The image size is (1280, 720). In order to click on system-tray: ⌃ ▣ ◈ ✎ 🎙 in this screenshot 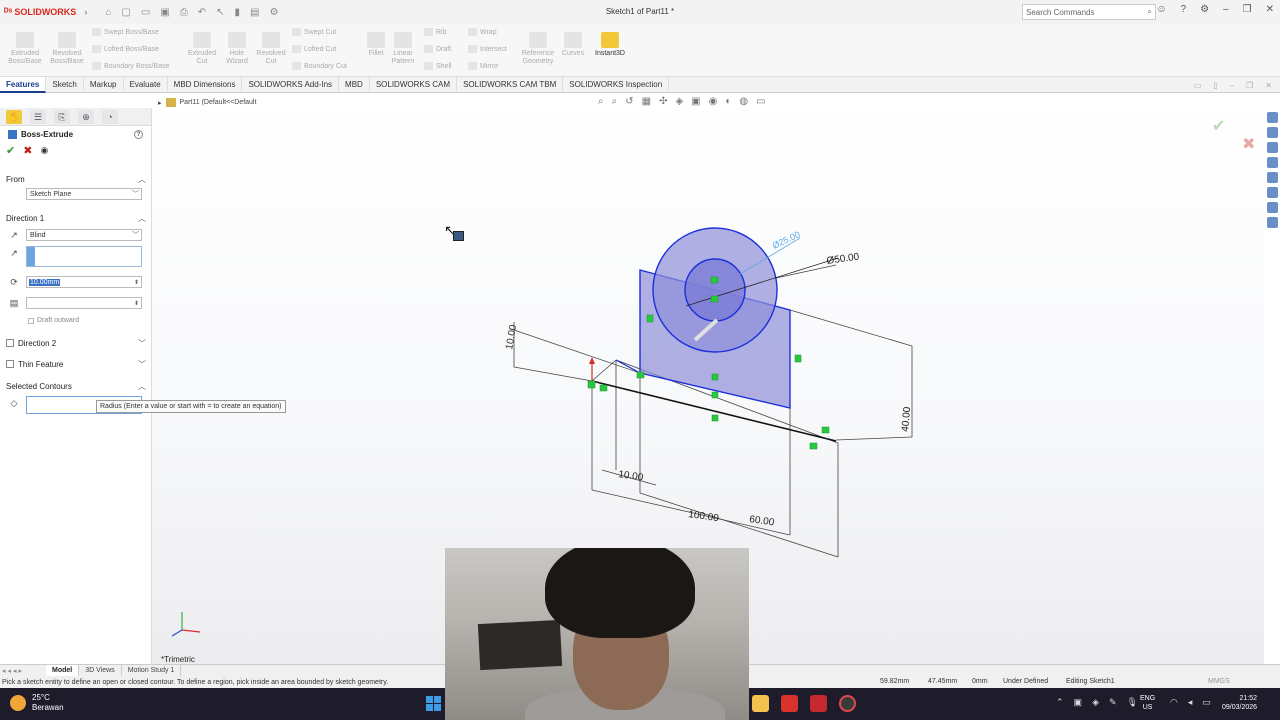, I will do `click(1097, 702)`.